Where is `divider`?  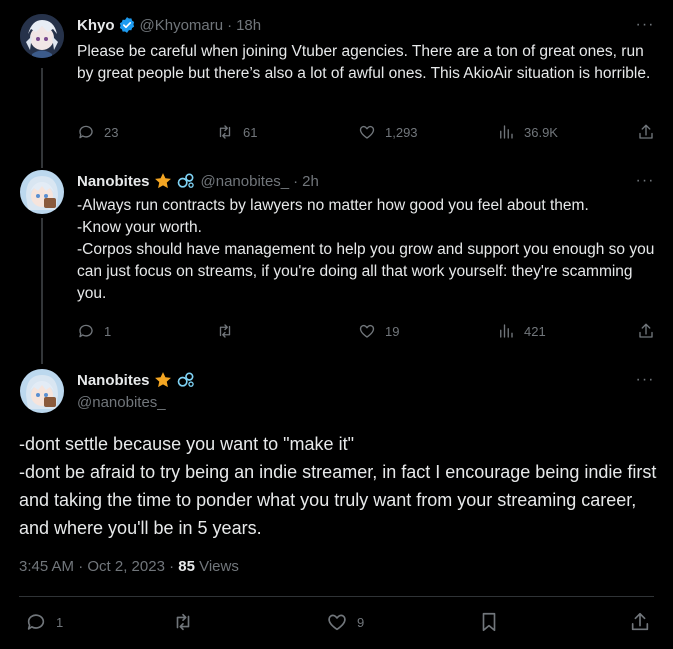
divider is located at coordinates (336, 596).